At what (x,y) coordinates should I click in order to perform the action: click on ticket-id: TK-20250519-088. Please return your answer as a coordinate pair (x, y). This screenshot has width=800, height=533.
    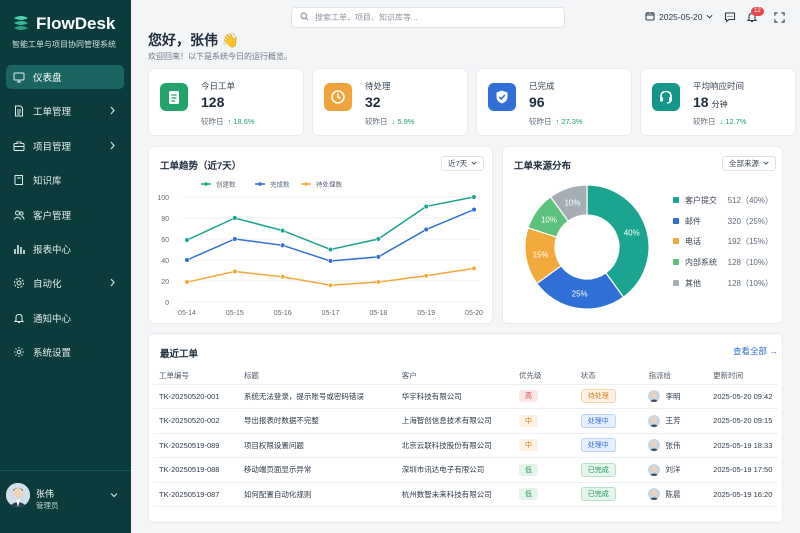
    Looking at the image, I should click on (195, 470).